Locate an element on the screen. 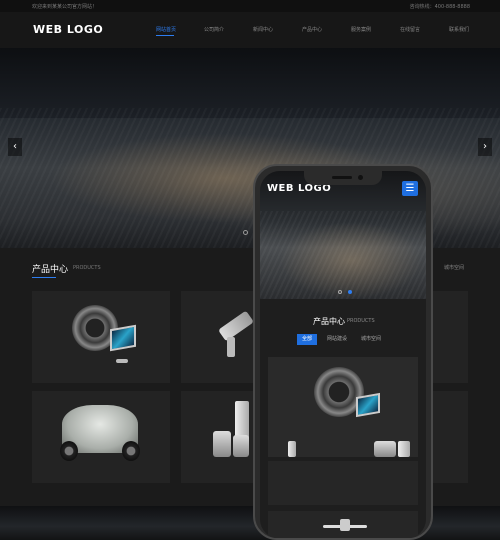 The width and height of the screenshot is (500, 540). phone-hero-banner: WEB LOGO ☰ is located at coordinates (343, 235).